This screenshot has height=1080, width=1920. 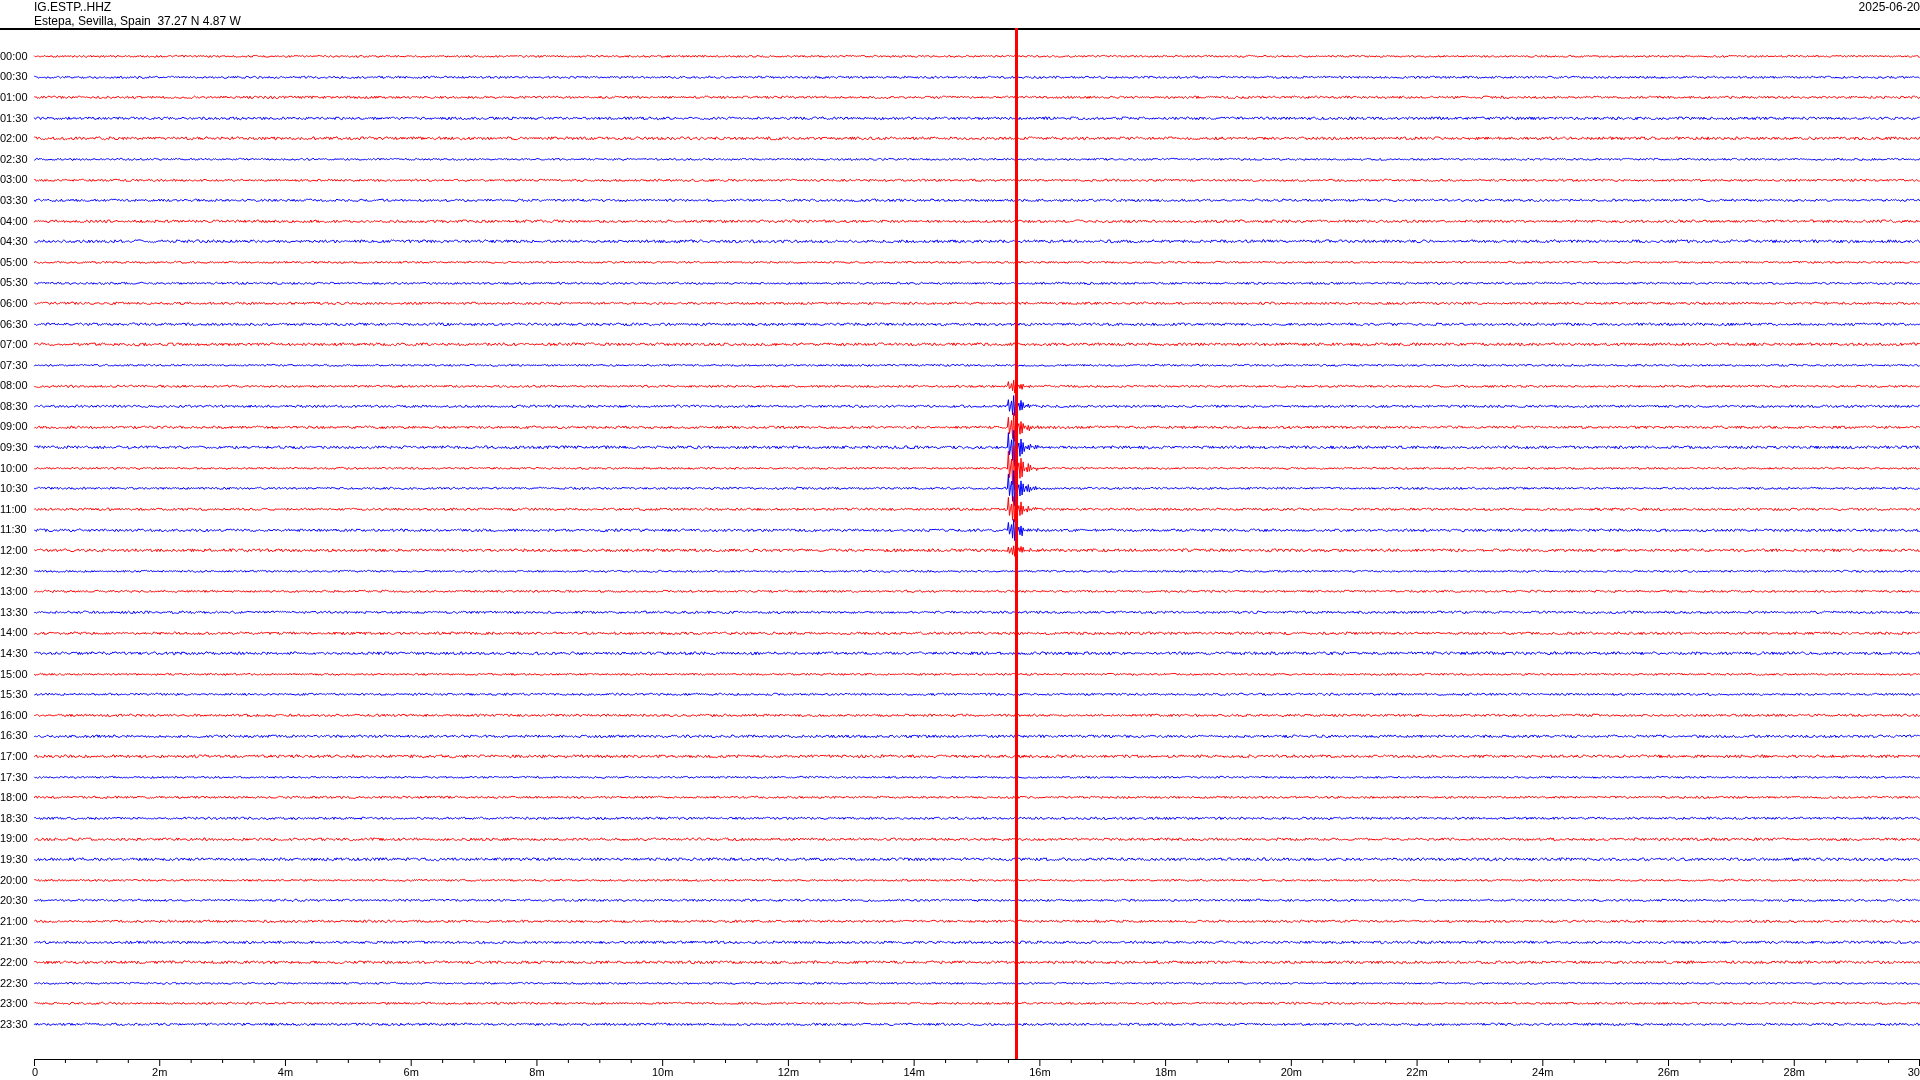 What do you see at coordinates (14, 283) in the screenshot?
I see `time-label: 05:30` at bounding box center [14, 283].